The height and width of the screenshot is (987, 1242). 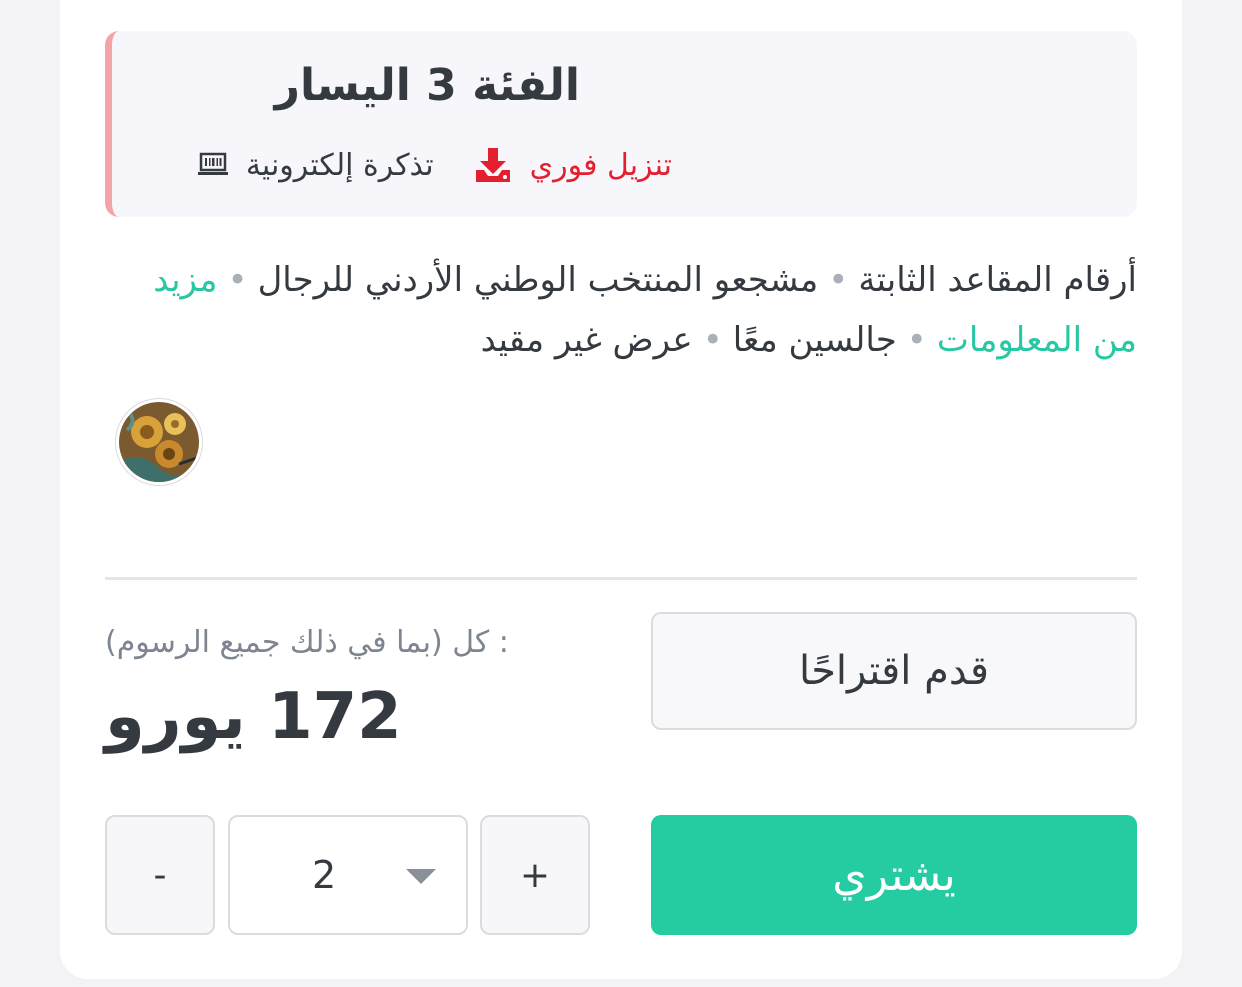 What do you see at coordinates (160, 875) in the screenshot?
I see `quantity-decrease-button: -` at bounding box center [160, 875].